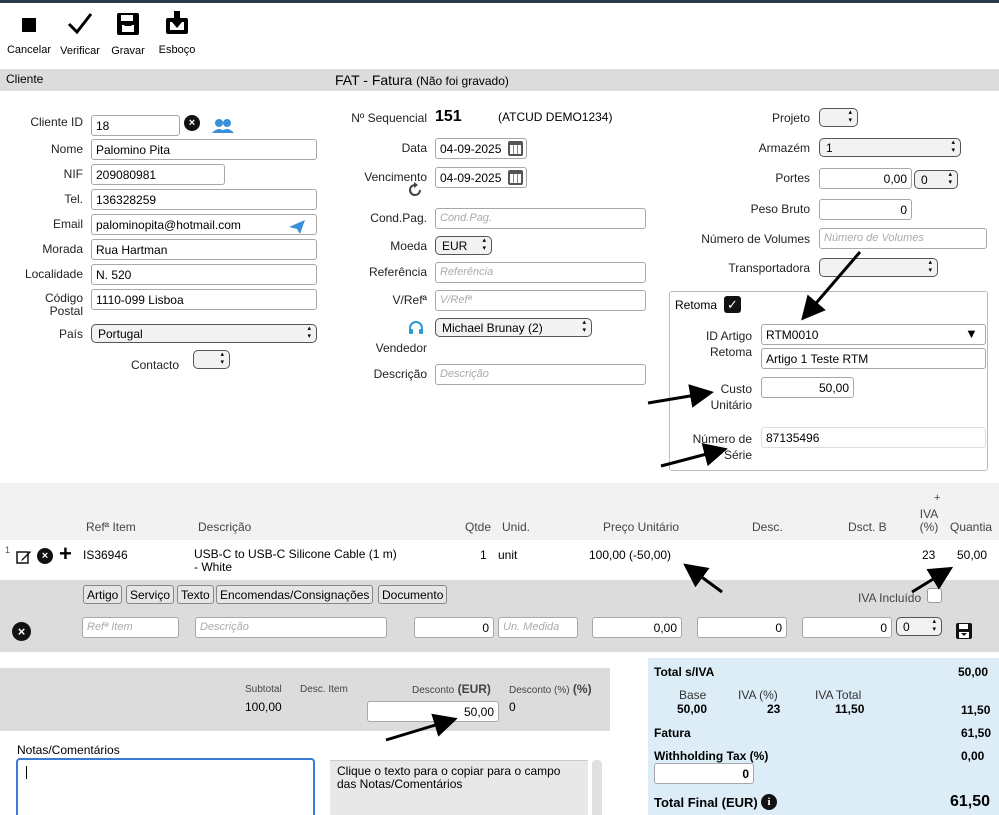  Describe the element at coordinates (389, 118) in the screenshot. I see `sequence-label: Nº Sequencial` at that location.